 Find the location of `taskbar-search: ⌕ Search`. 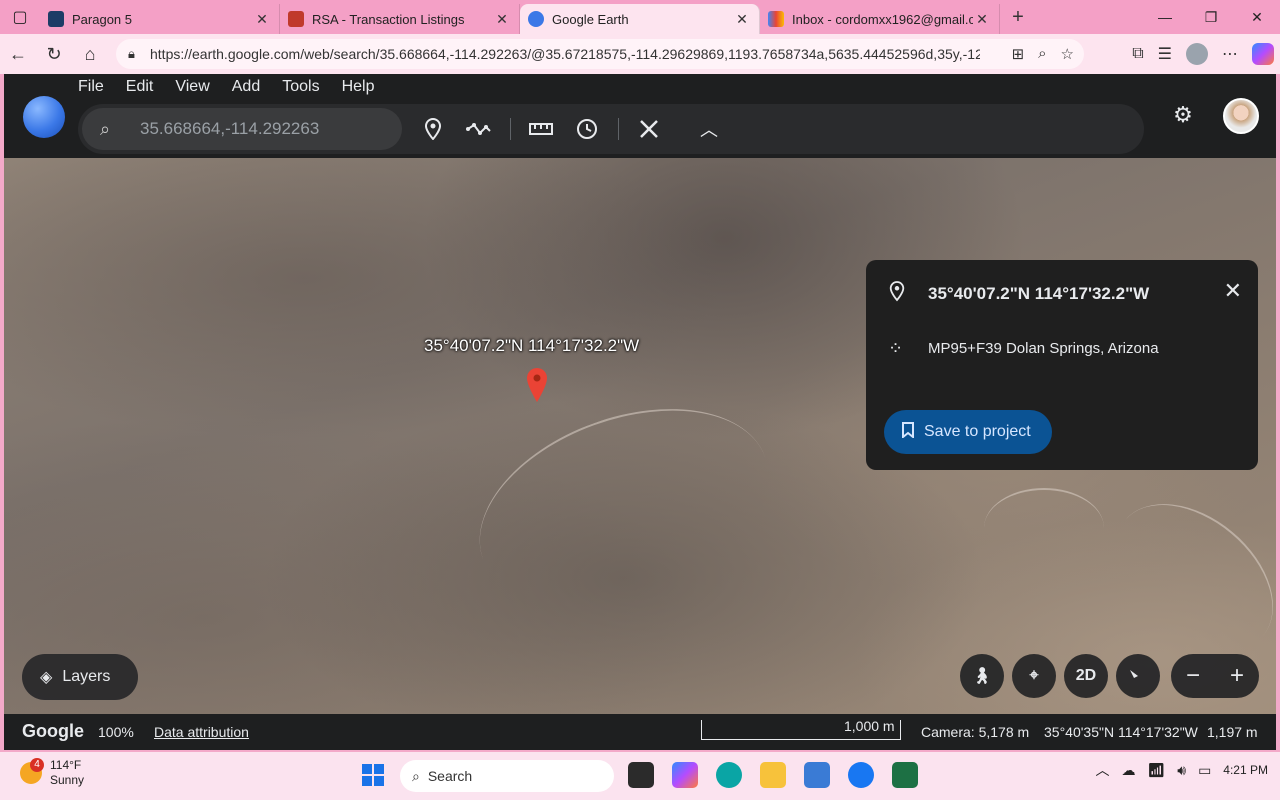

taskbar-search: ⌕ Search is located at coordinates (507, 776).